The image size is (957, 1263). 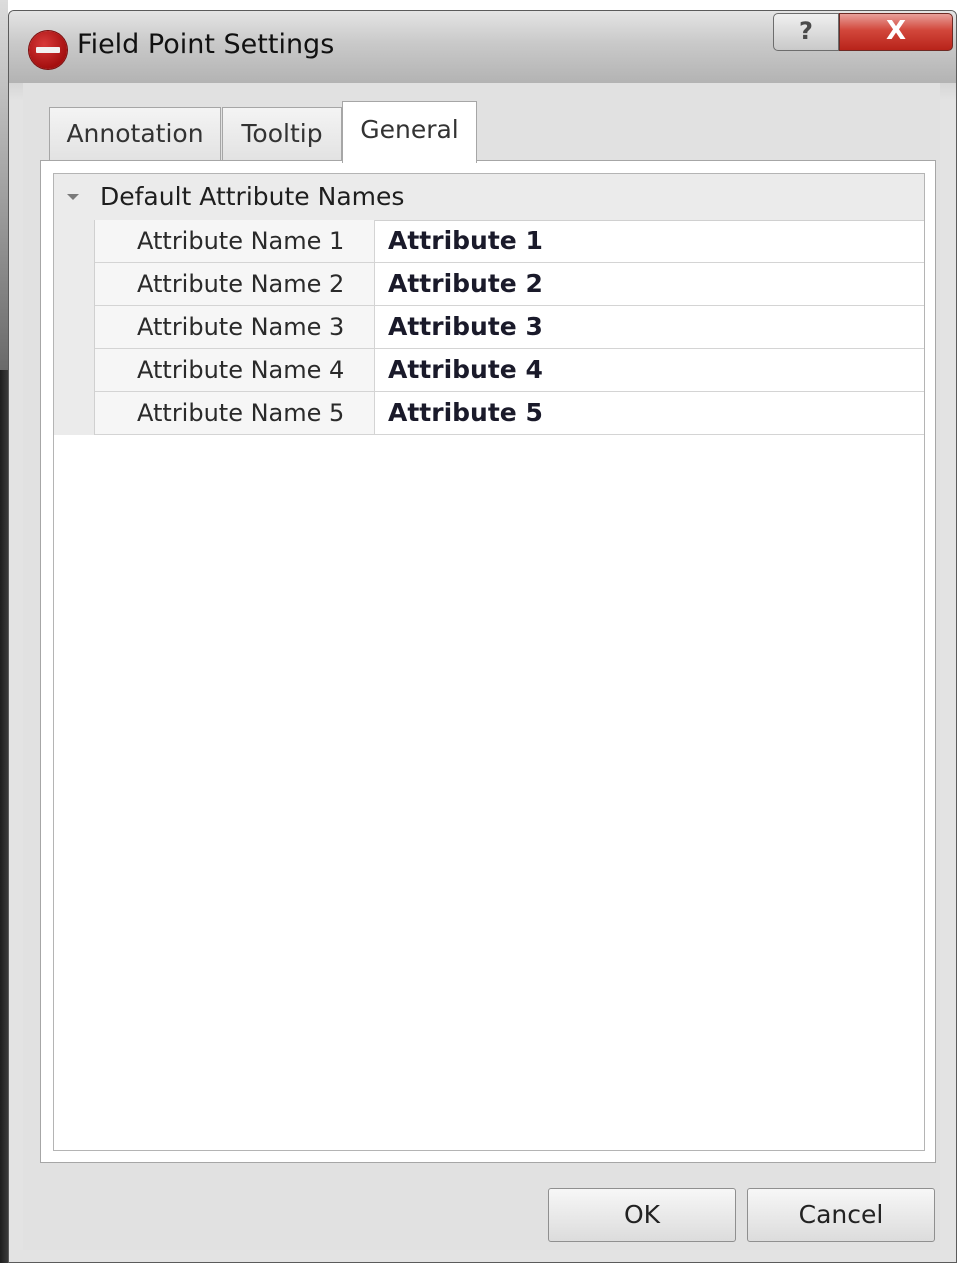 I want to click on cancel-button: Cancel, so click(x=841, y=1215).